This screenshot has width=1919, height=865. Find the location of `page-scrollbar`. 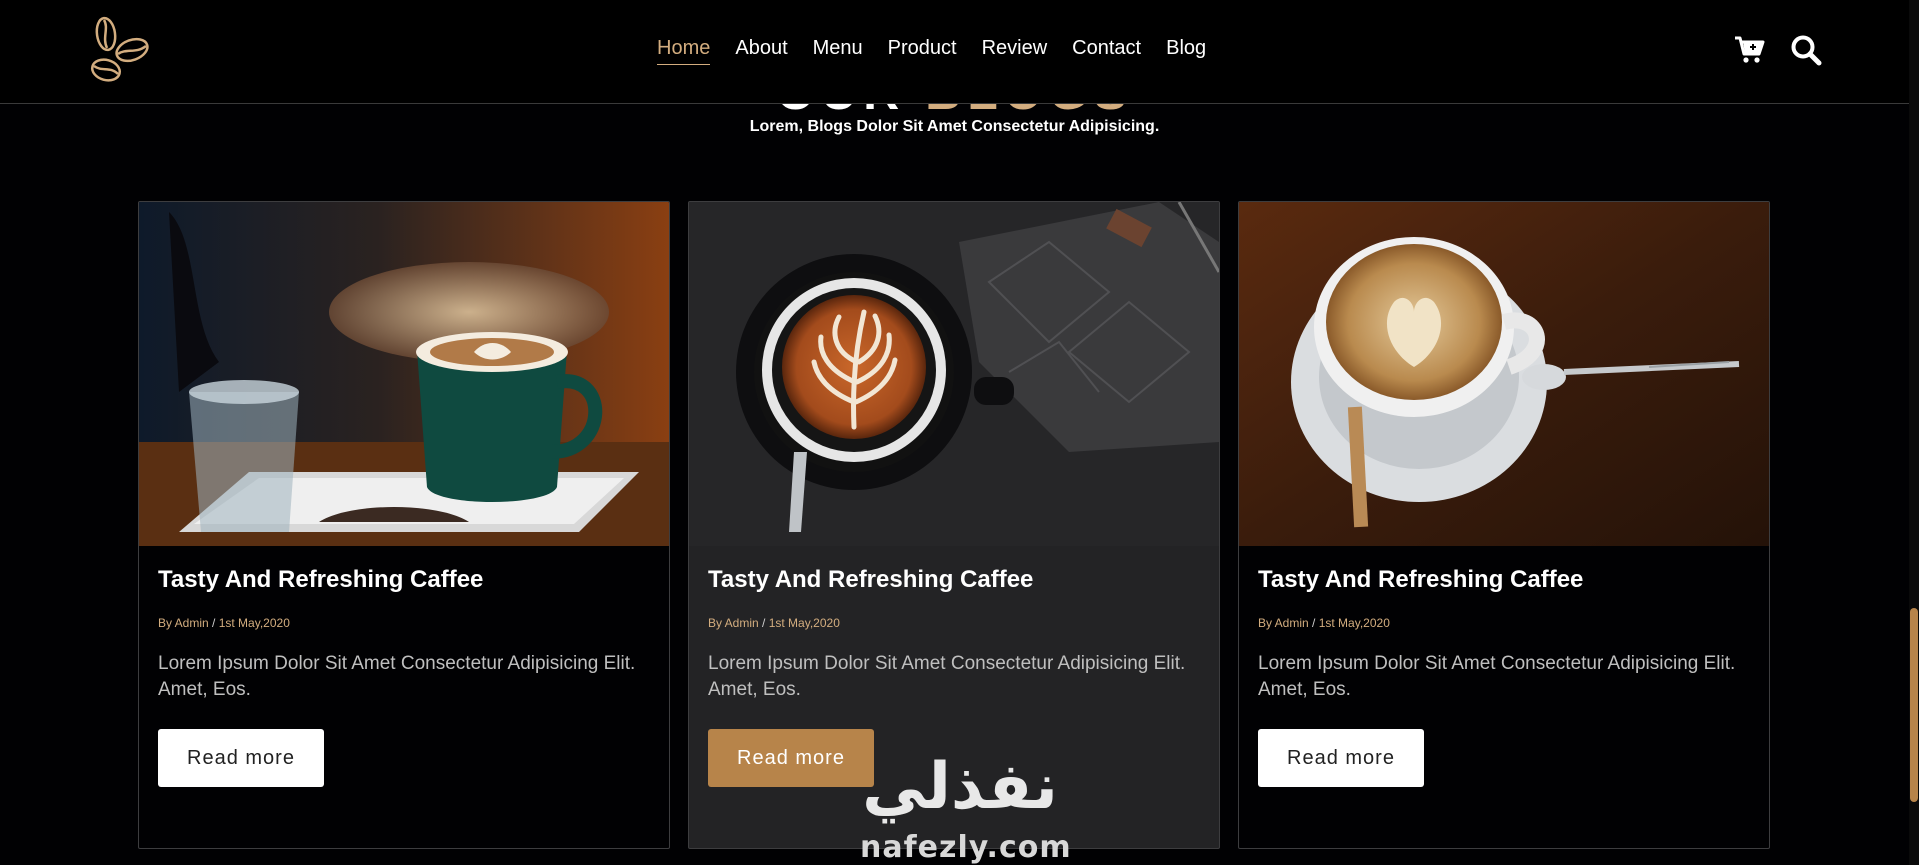

page-scrollbar is located at coordinates (1914, 432).